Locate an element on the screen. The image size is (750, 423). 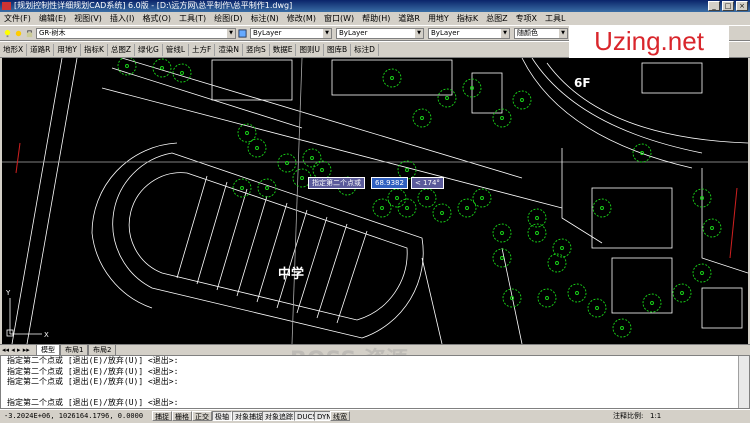
restore-button: □ is located at coordinates (728, 6).